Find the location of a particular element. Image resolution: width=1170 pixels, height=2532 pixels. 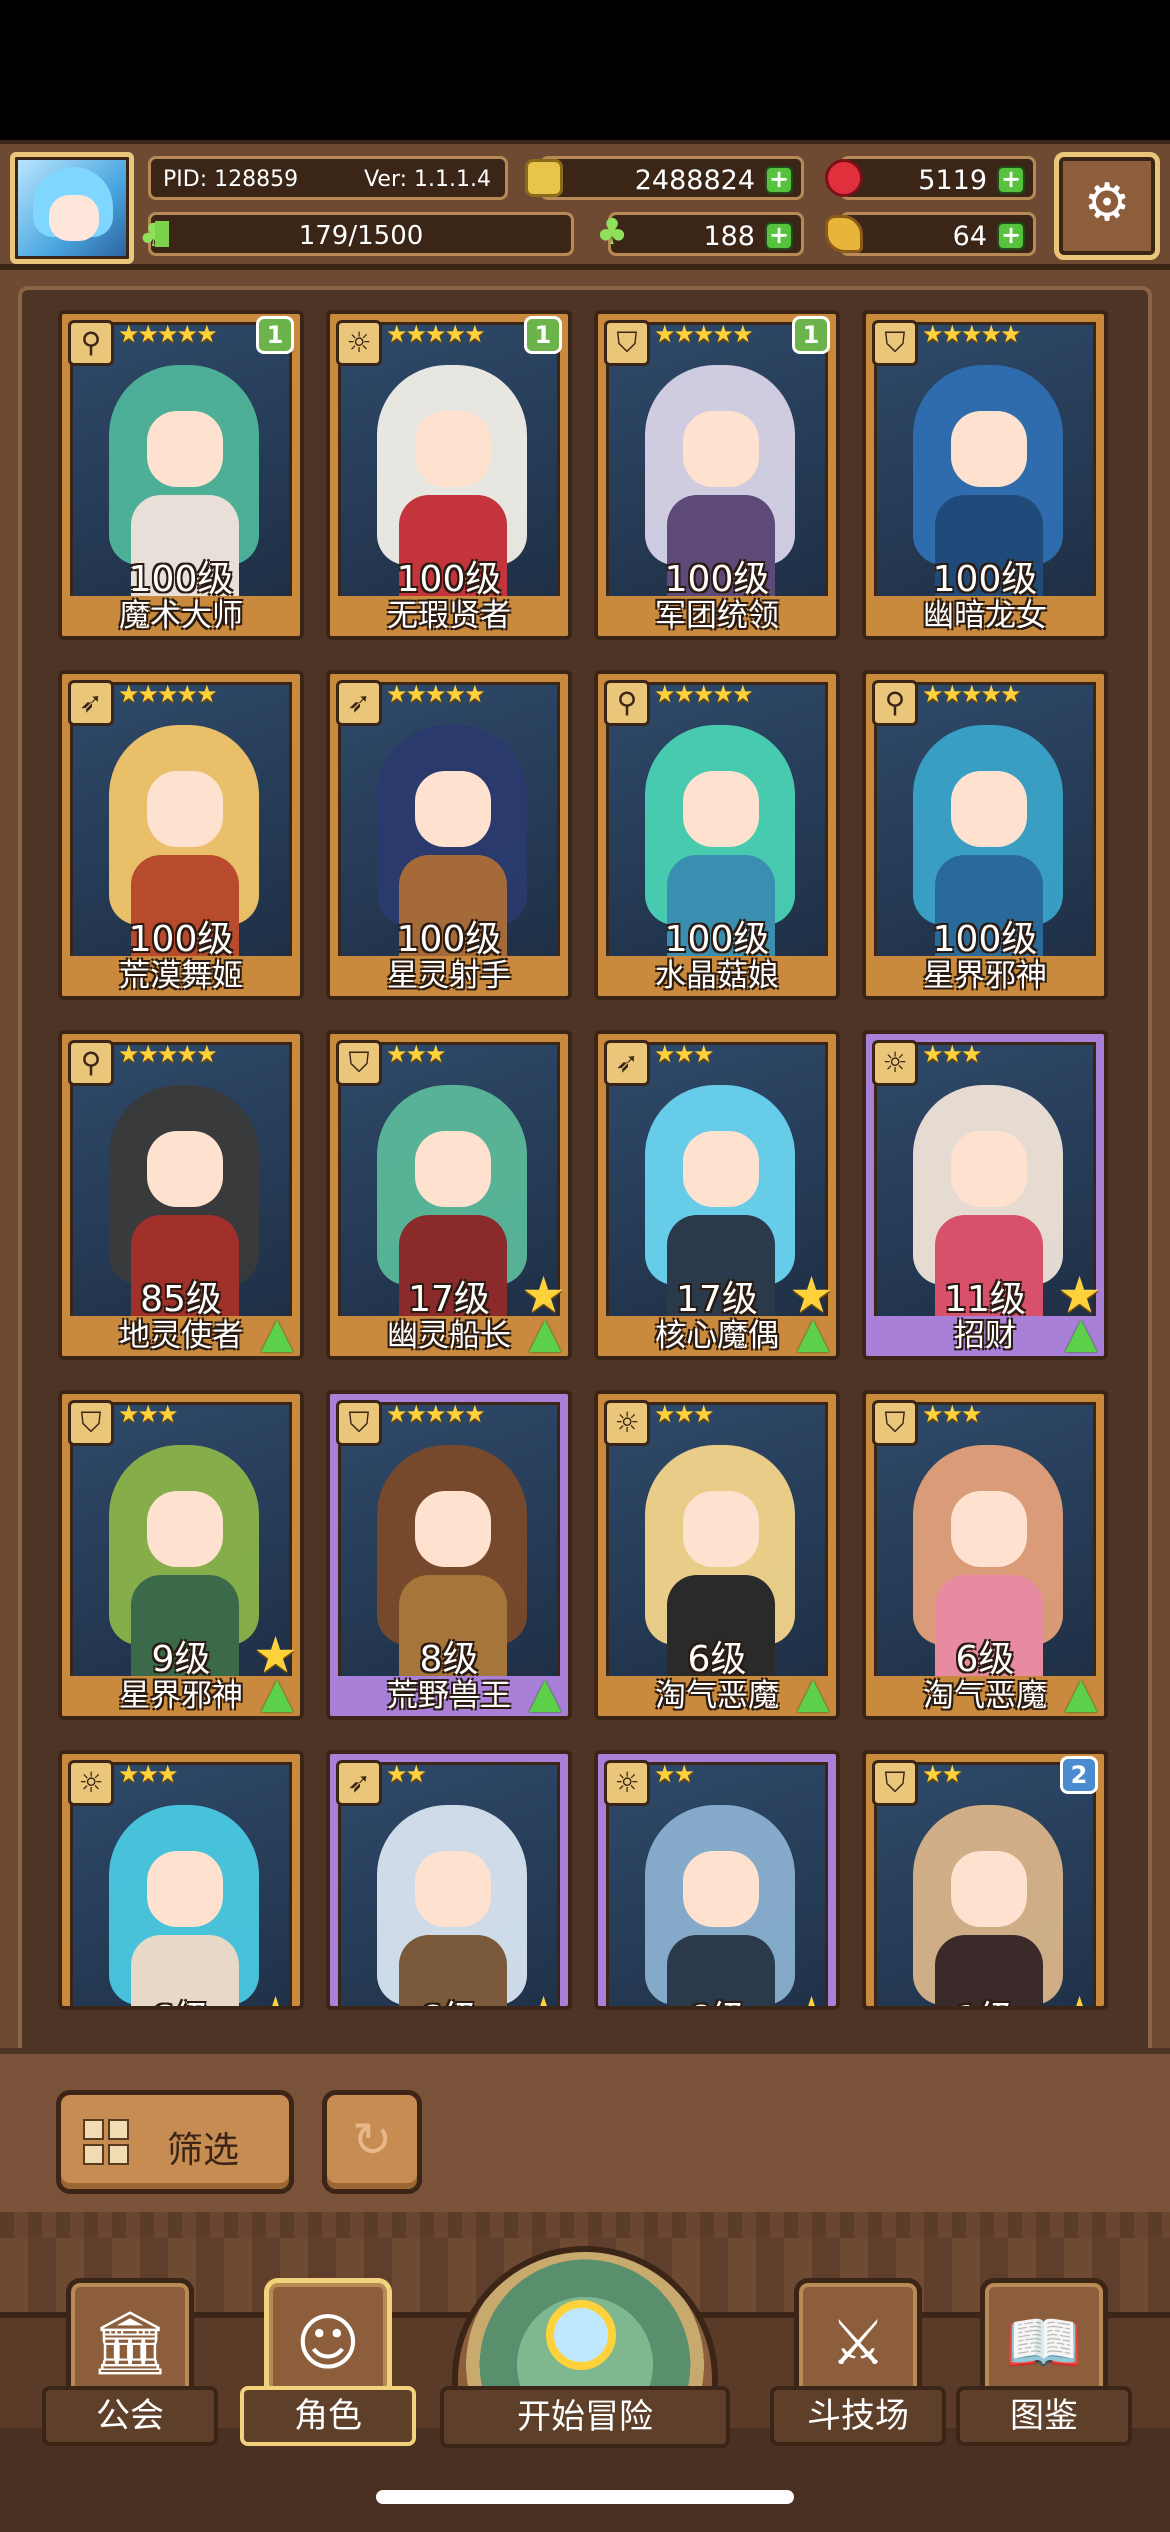

character-name: 水晶菇娘 is located at coordinates (717, 976).